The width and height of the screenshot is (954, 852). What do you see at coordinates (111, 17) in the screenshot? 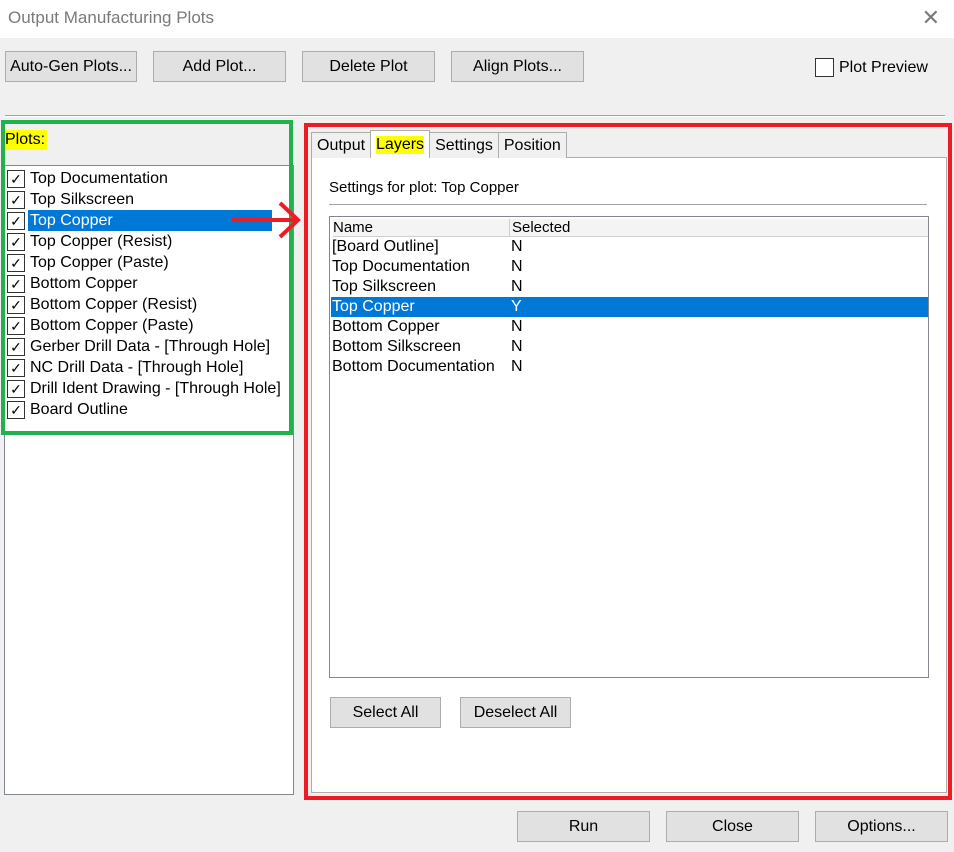
I see `window-title: Output Manufacturing Plots` at bounding box center [111, 17].